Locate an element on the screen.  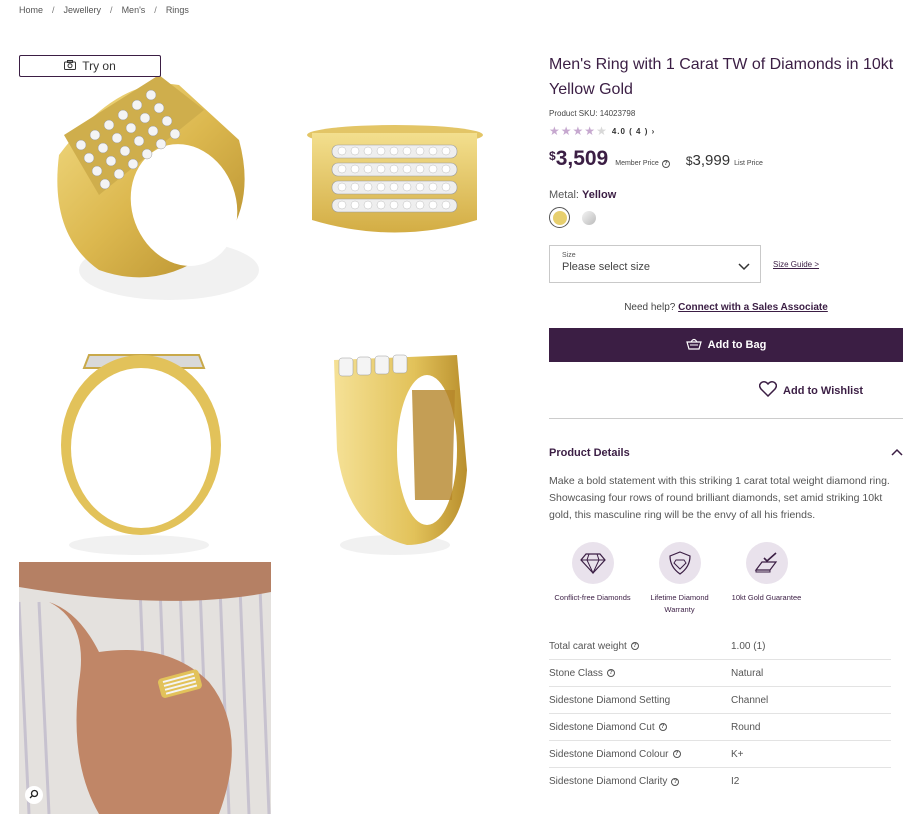
spec-row: Sidestone Diamond Colour? K+ is located at coordinates (720, 754).